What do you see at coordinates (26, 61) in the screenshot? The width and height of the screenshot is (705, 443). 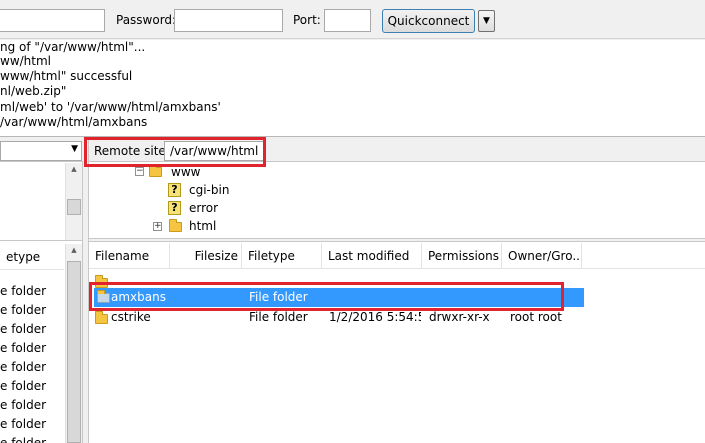 I see `log-line: ww/html` at bounding box center [26, 61].